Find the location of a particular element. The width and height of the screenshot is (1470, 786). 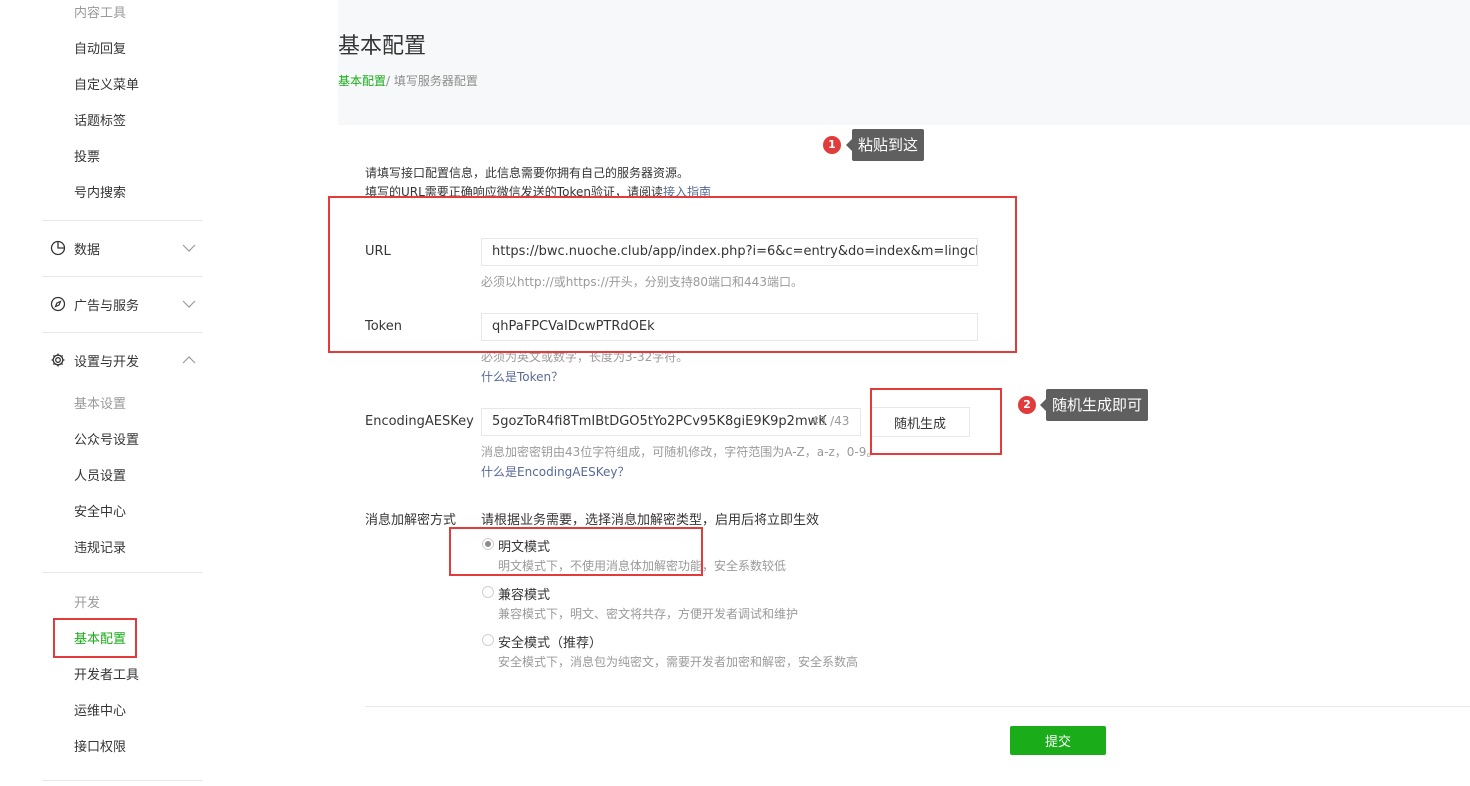

sidebar-group-settings: 设置与开发 is located at coordinates (126, 360).